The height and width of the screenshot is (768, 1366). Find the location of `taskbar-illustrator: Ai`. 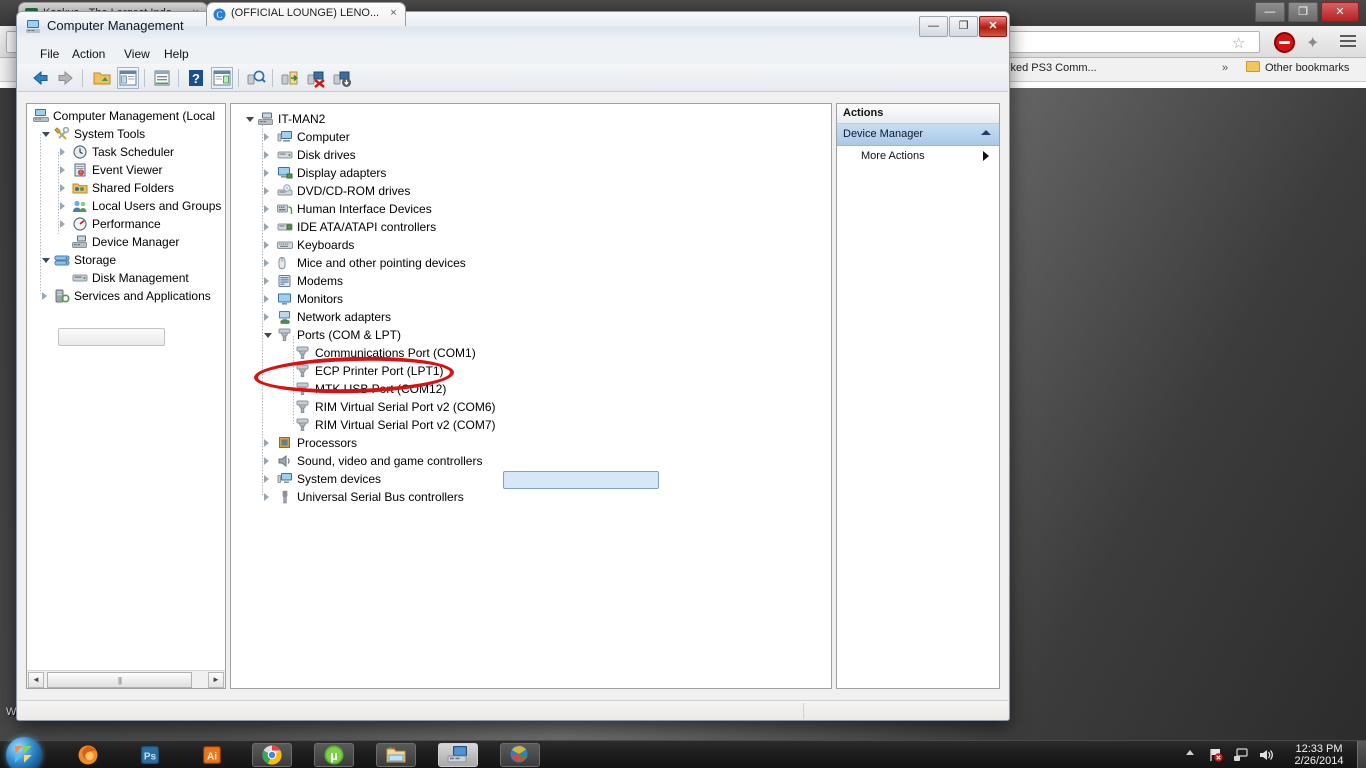

taskbar-illustrator: Ai is located at coordinates (212, 755).